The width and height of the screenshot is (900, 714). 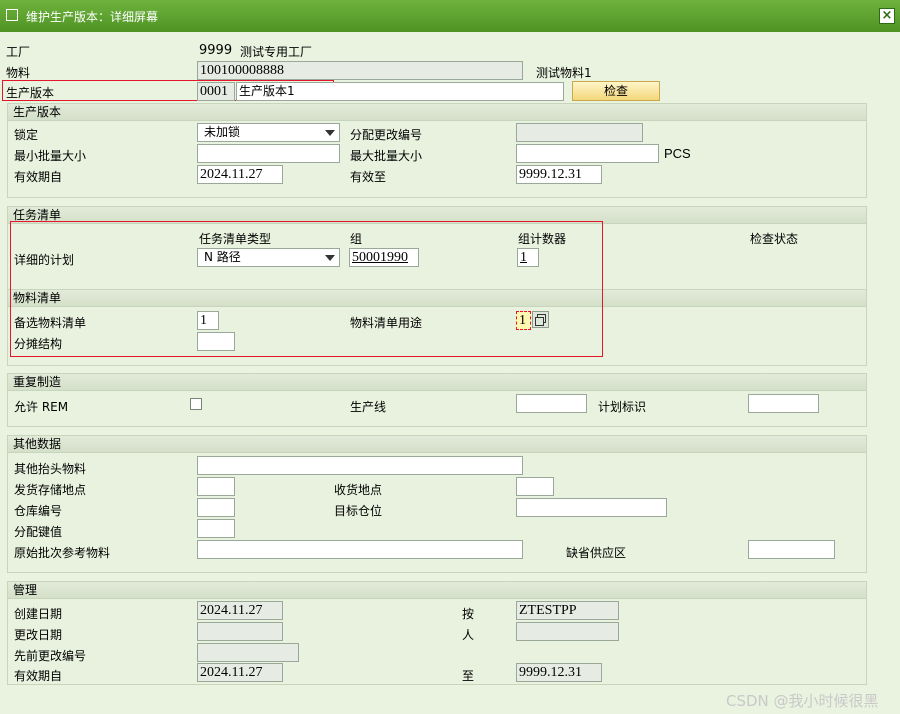 What do you see at coordinates (559, 672) in the screenshot?
I see `admin-to-field: 9999.12.31` at bounding box center [559, 672].